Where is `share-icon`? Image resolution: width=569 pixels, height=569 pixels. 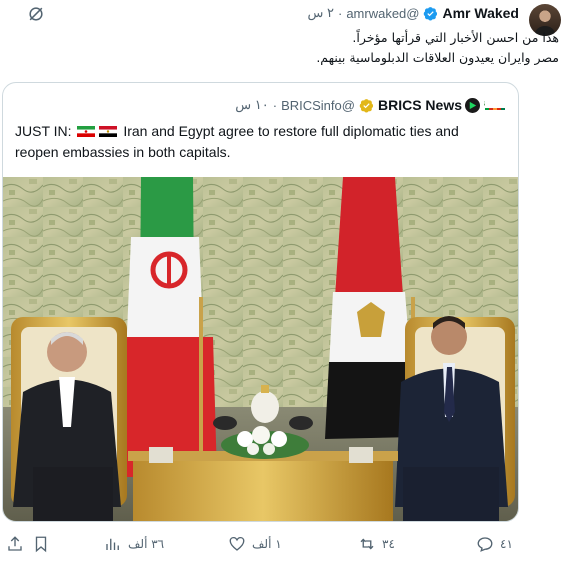 share-icon is located at coordinates (15, 543).